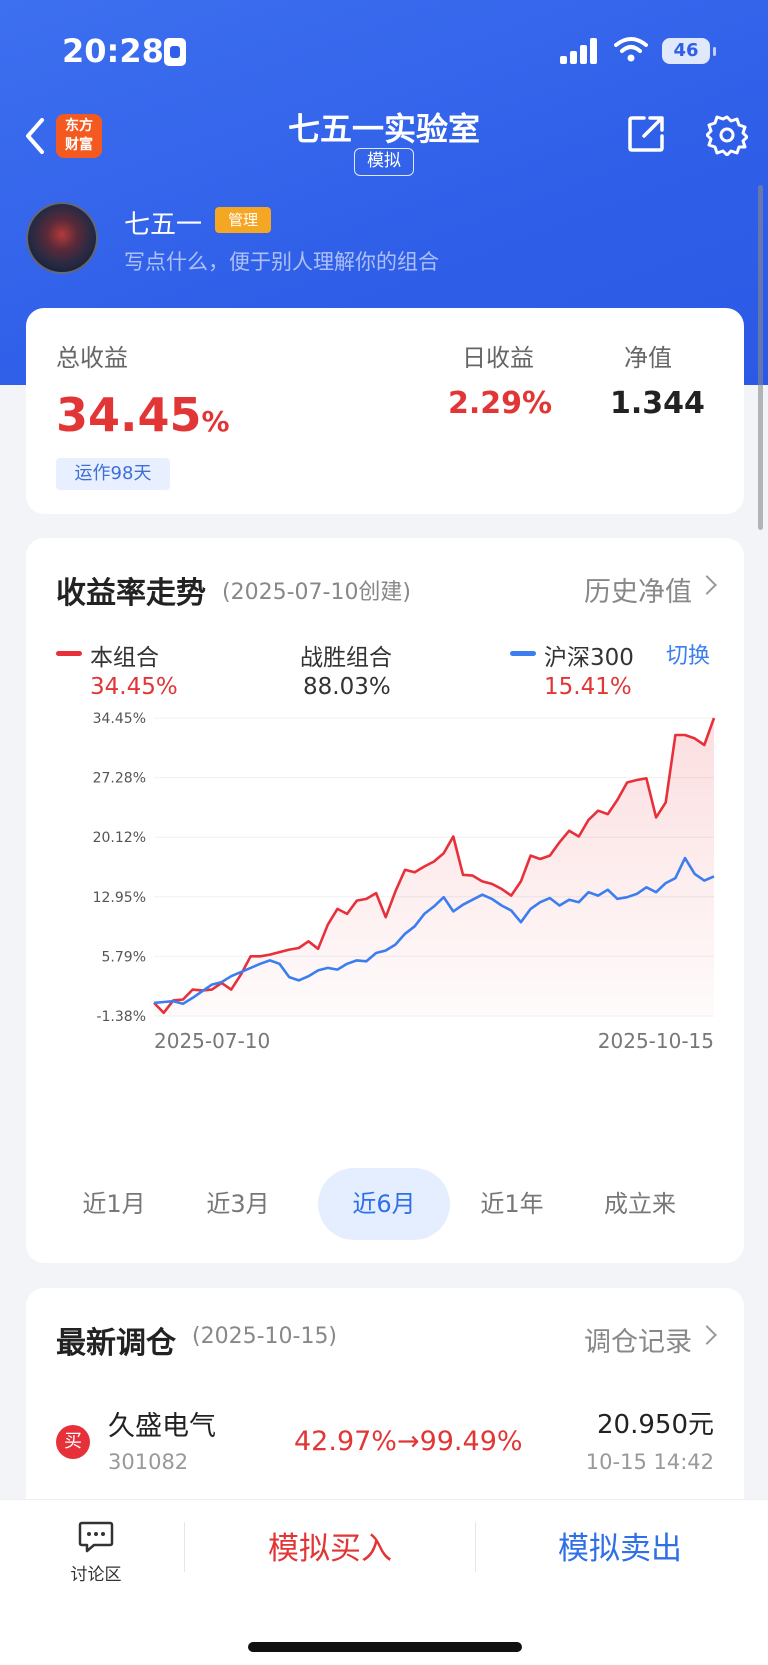 The image size is (768, 1665). What do you see at coordinates (657, 403) in the screenshot?
I see `nav-value: 1.344` at bounding box center [657, 403].